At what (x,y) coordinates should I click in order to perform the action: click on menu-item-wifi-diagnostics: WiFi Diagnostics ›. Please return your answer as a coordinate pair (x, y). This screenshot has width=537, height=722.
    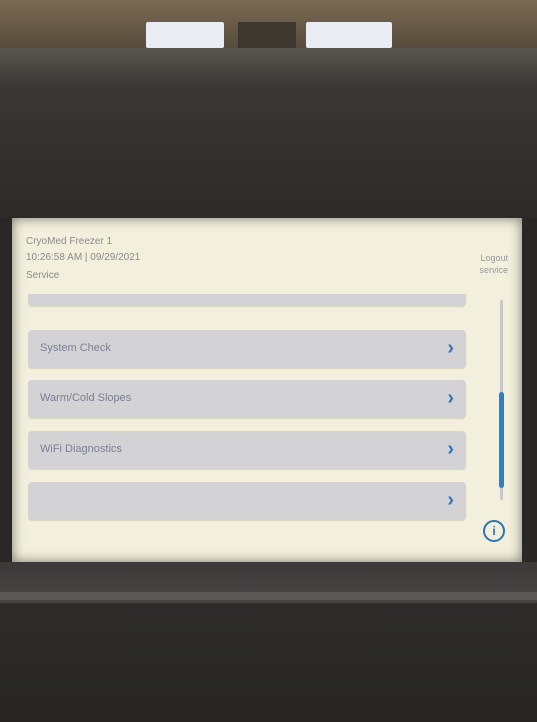
    Looking at the image, I should click on (247, 450).